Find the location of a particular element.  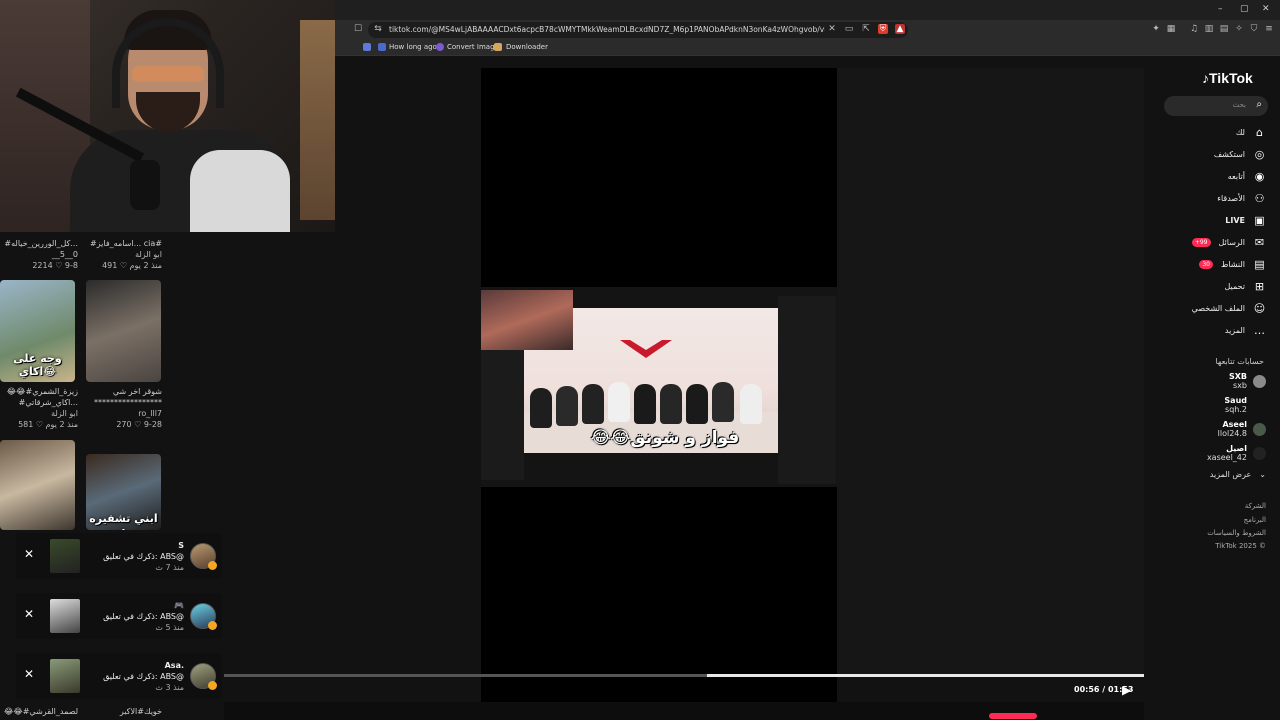

account-handle: llol24.8 is located at coordinates (1232, 433).